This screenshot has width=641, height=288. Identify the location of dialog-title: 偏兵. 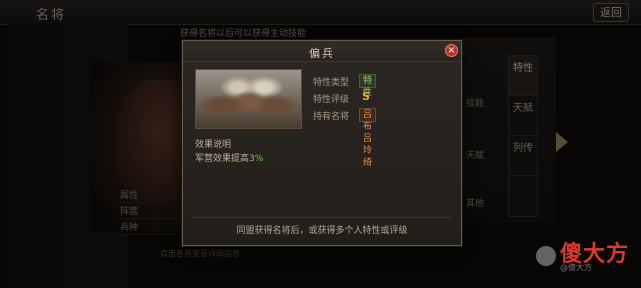
(322, 53).